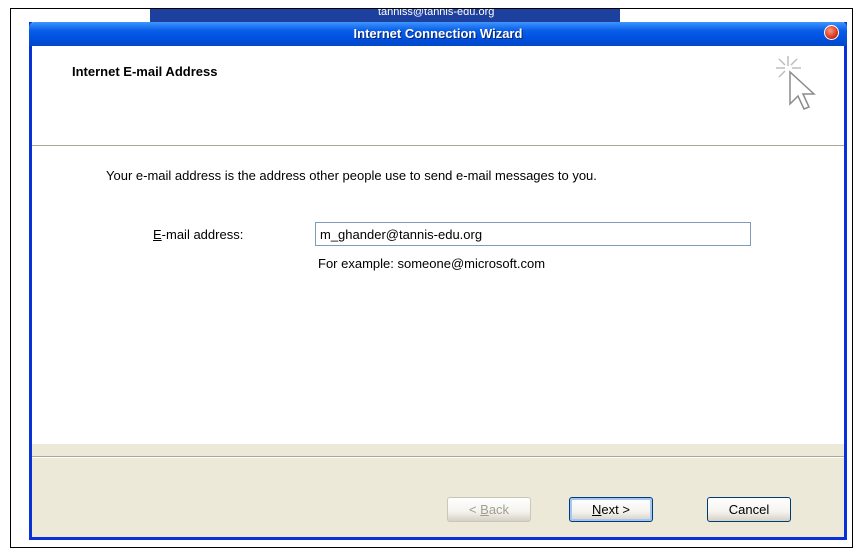 Image resolution: width=855 pixels, height=551 pixels. Describe the element at coordinates (796, 83) in the screenshot. I see `wizard-cursor-icon` at that location.